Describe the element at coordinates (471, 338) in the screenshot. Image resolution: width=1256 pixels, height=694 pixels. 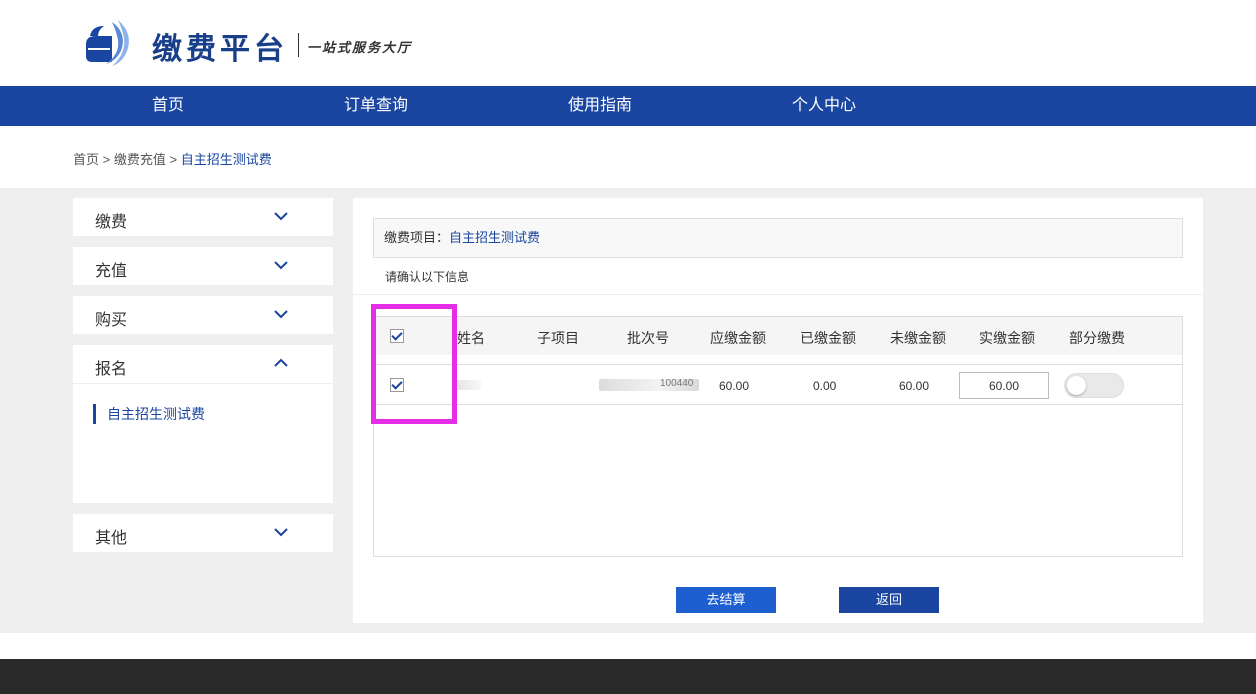
I see `column-header-name: 姓名` at that location.